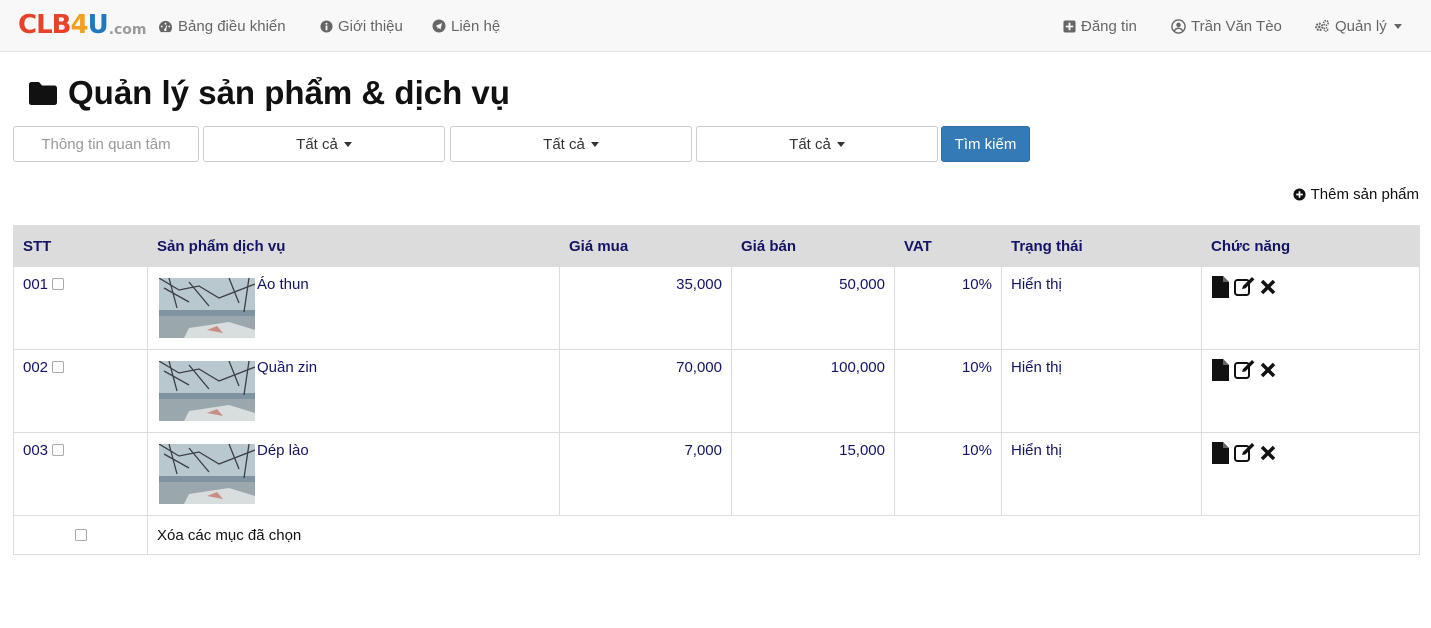  Describe the element at coordinates (287, 367) in the screenshot. I see `product-name: Quần zin` at that location.